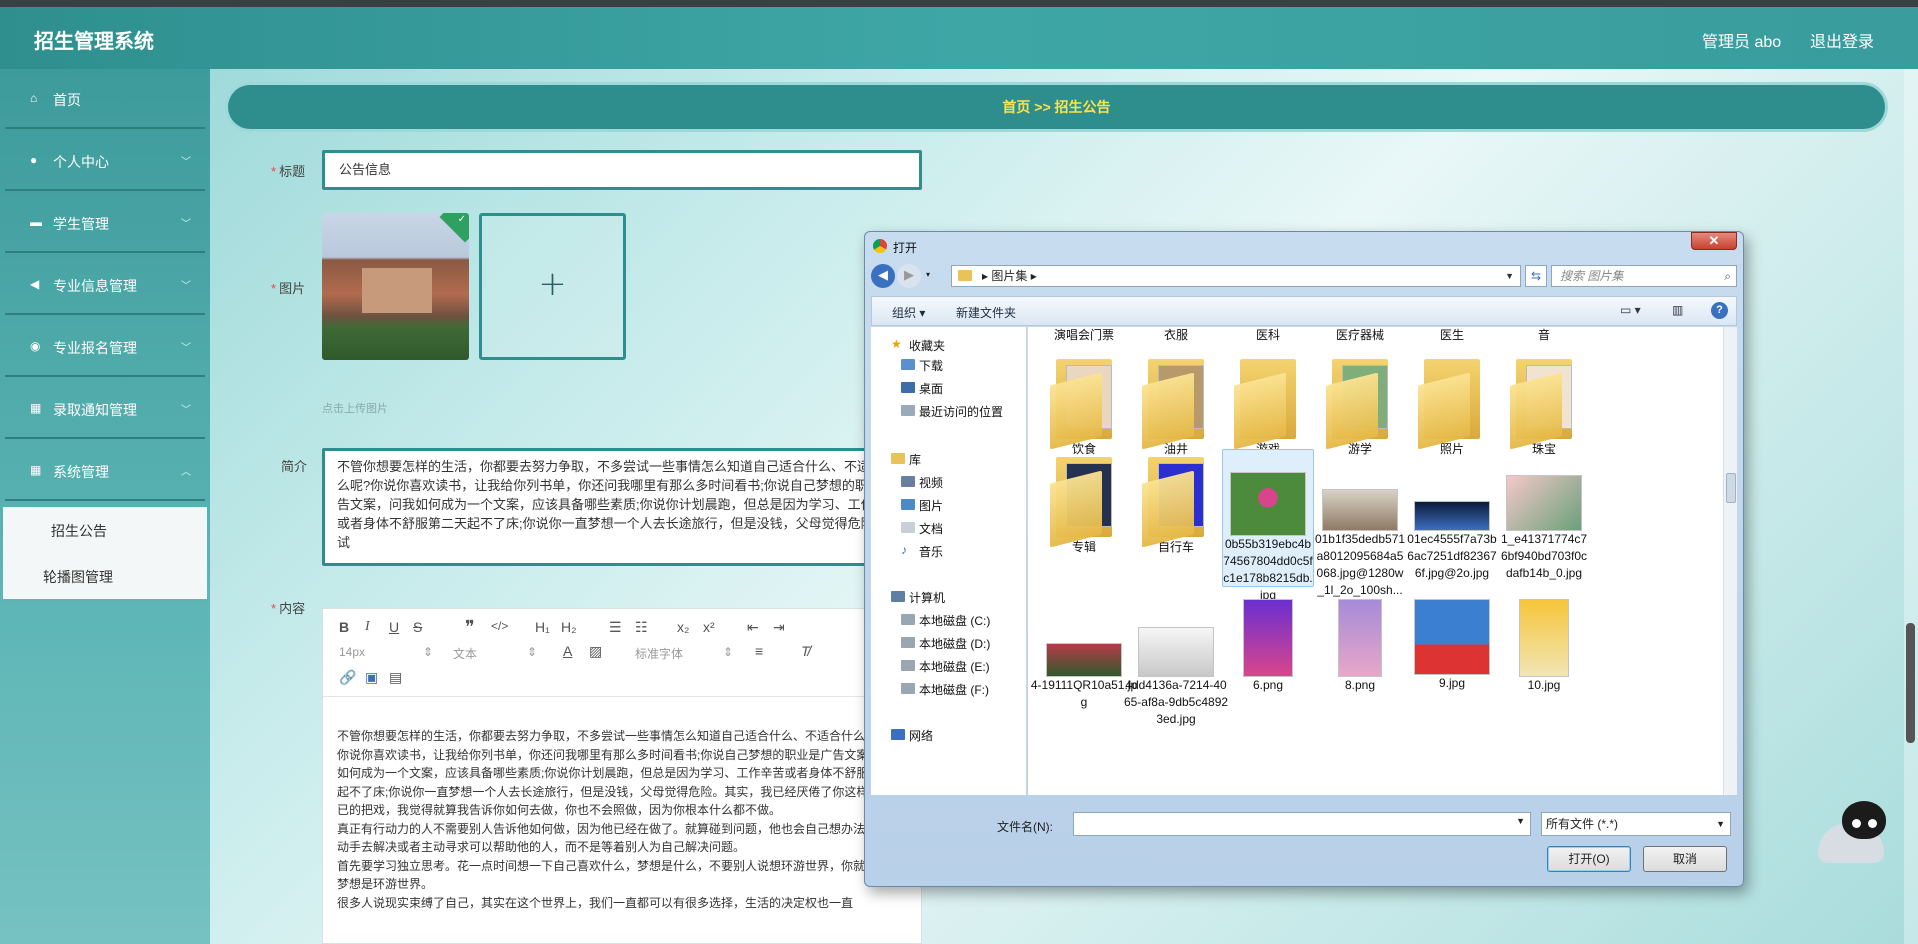  I want to click on admin-user: 管理员 abo, so click(1741, 40).